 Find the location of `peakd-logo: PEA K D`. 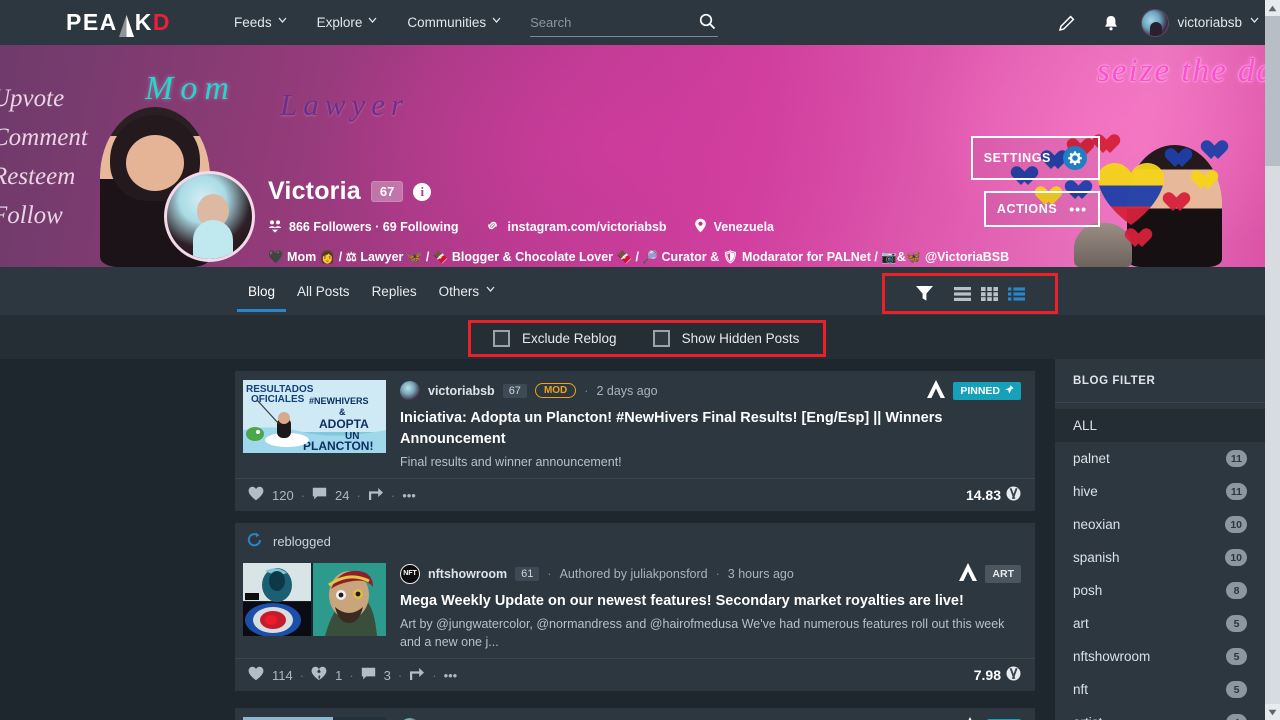

peakd-logo: PEA K D is located at coordinates (118, 23).